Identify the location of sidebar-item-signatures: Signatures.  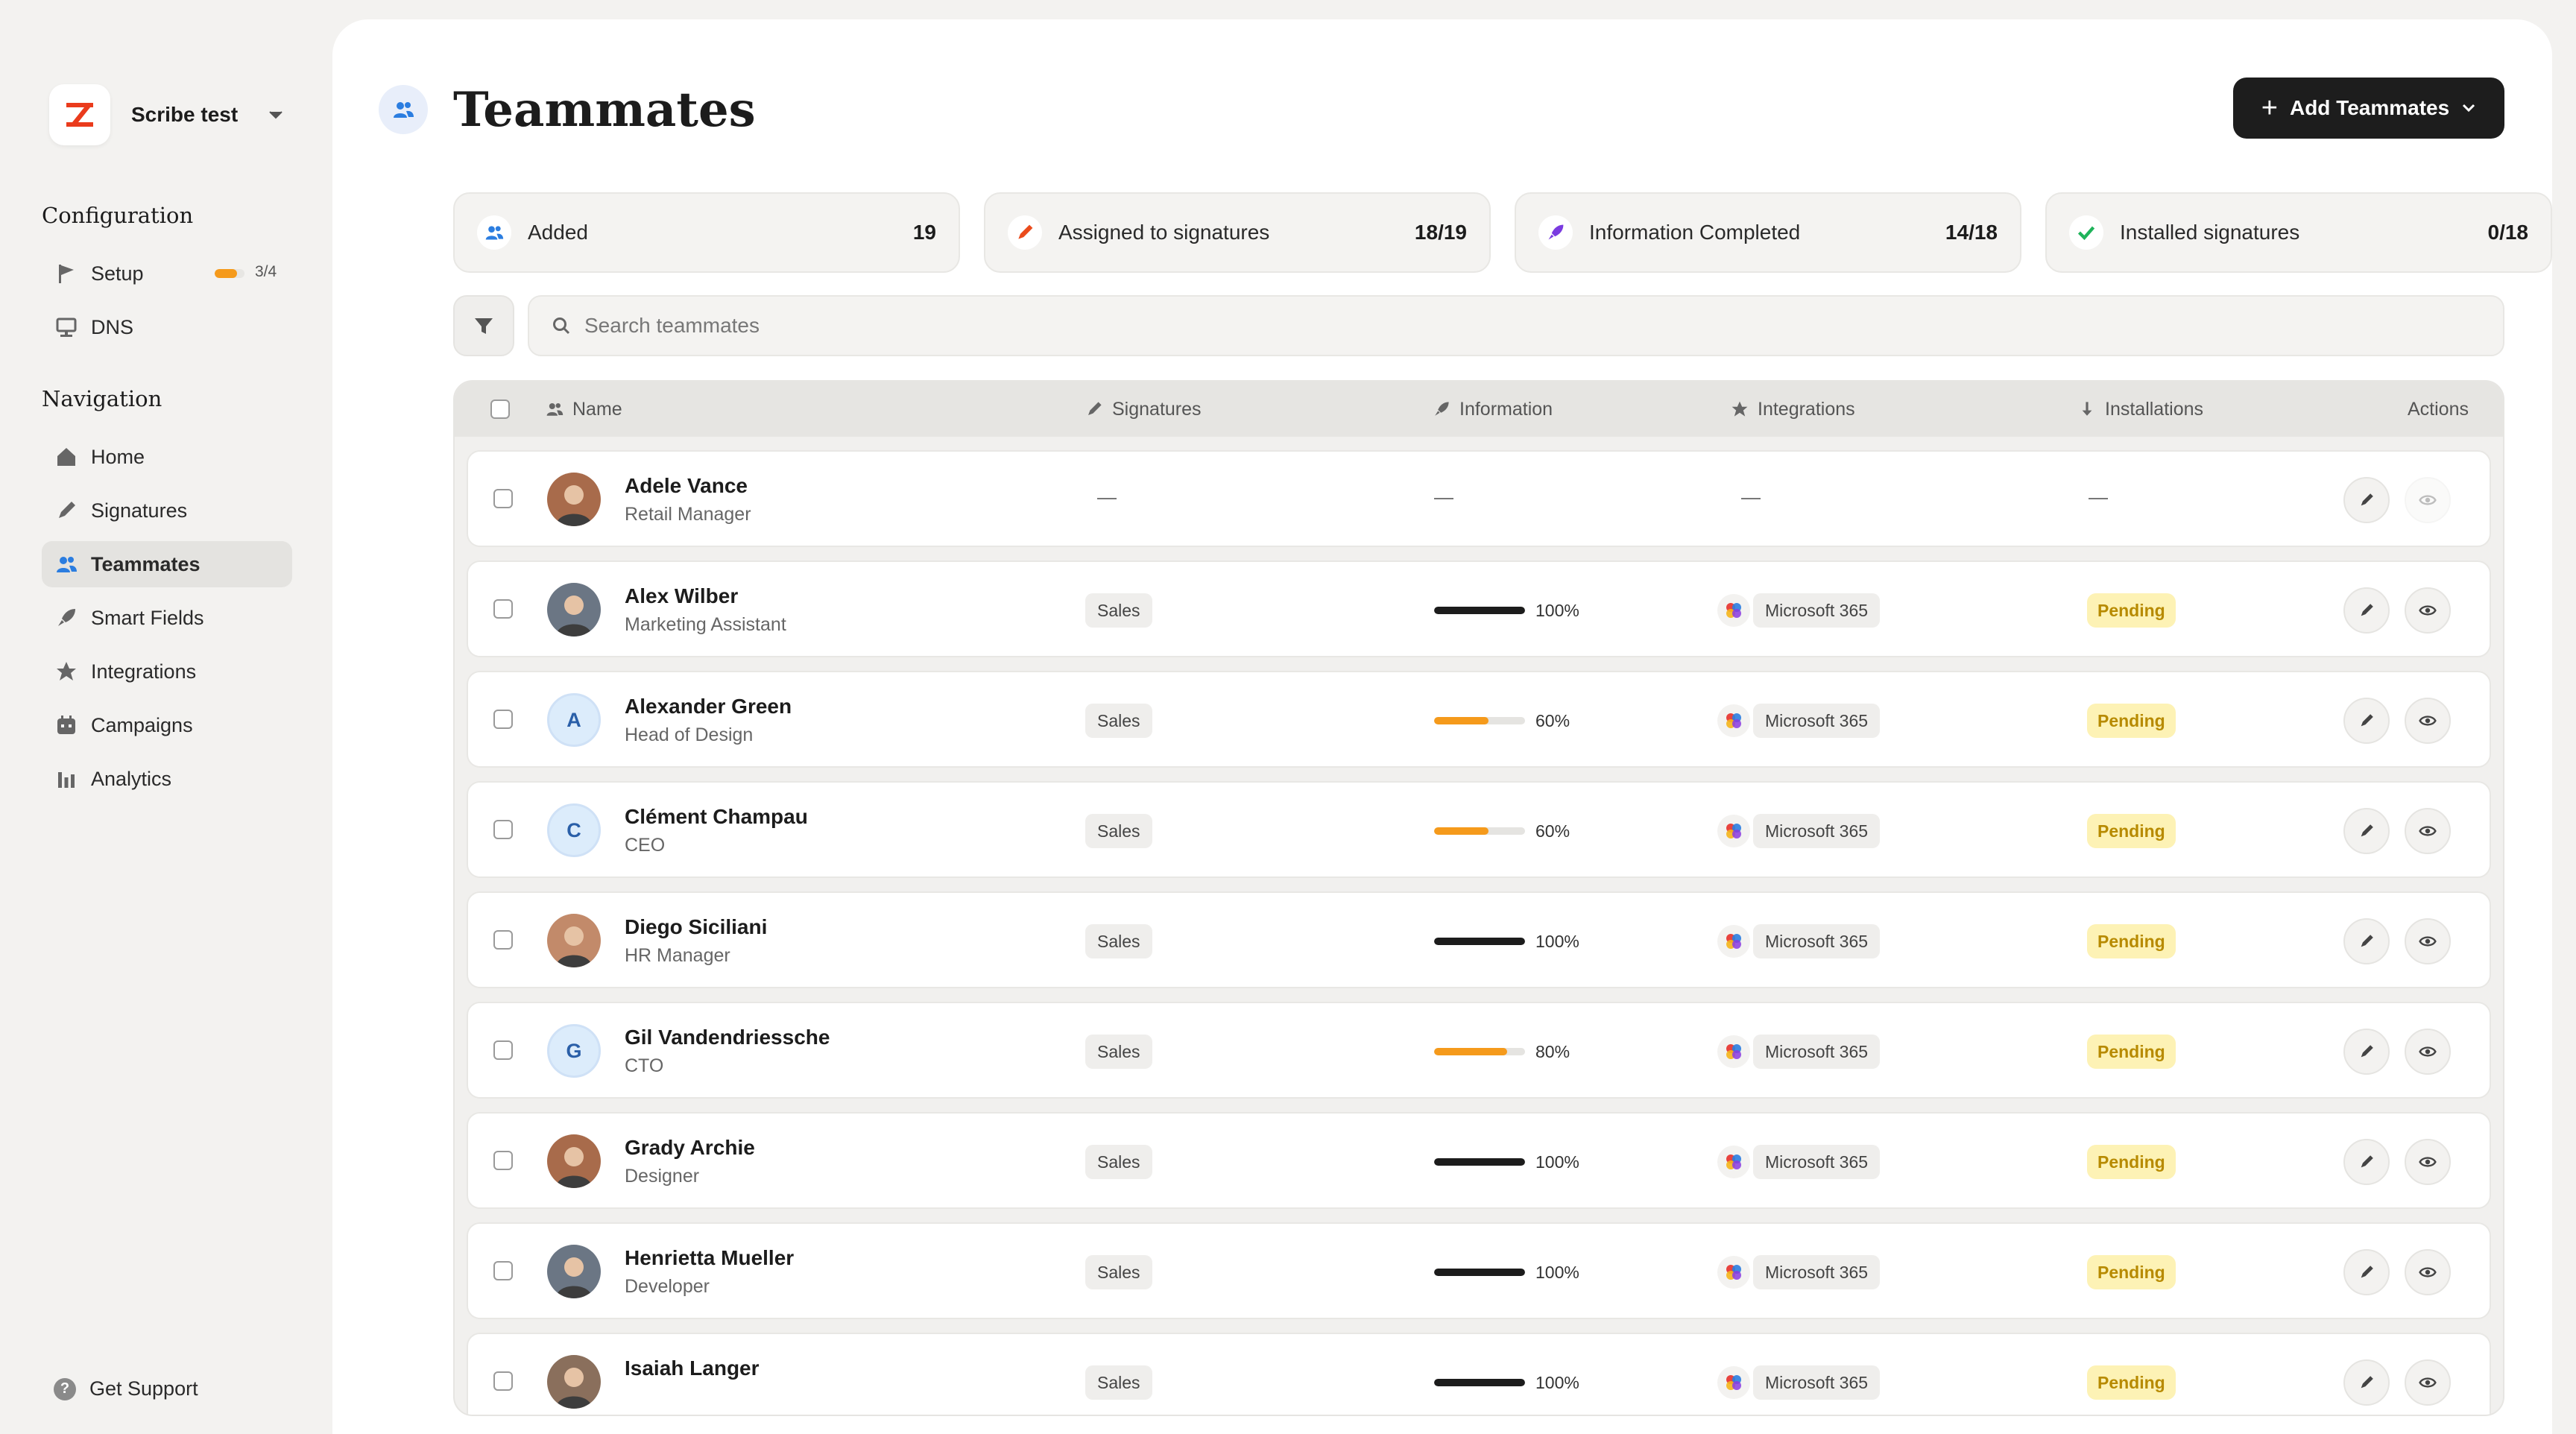
(167, 510).